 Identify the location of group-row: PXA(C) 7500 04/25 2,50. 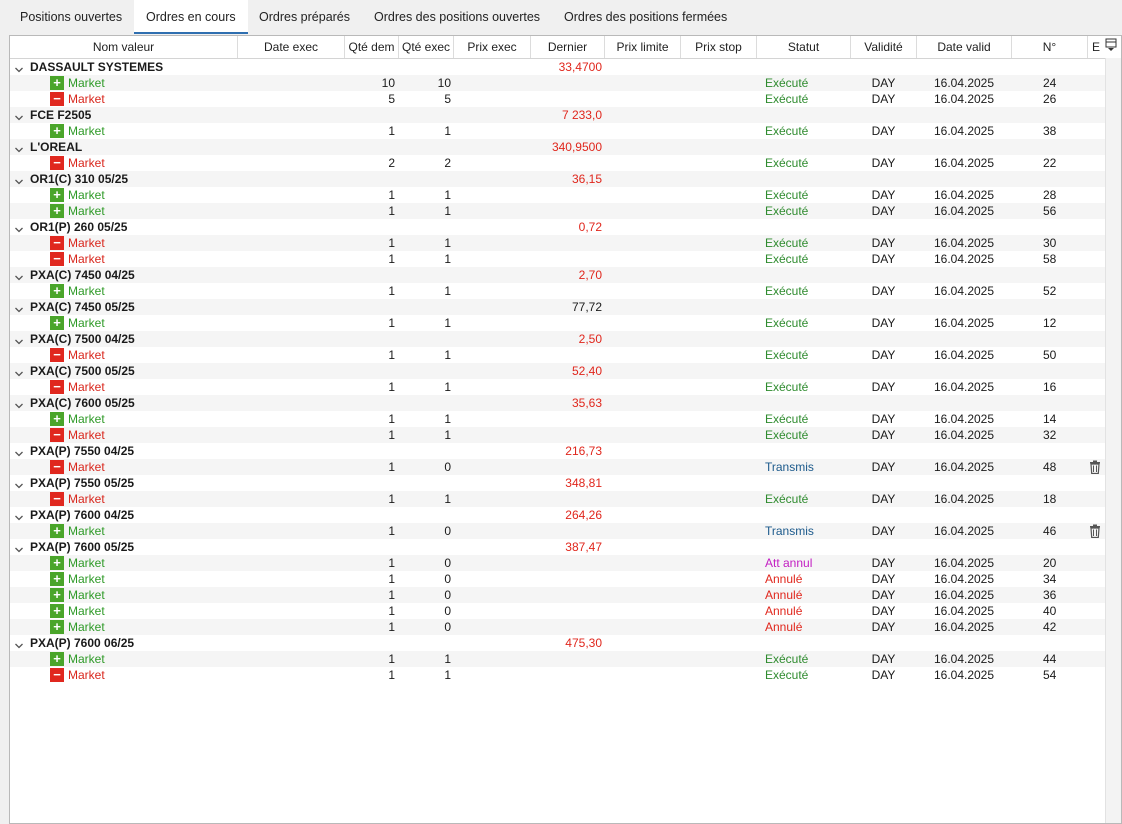
(557, 339).